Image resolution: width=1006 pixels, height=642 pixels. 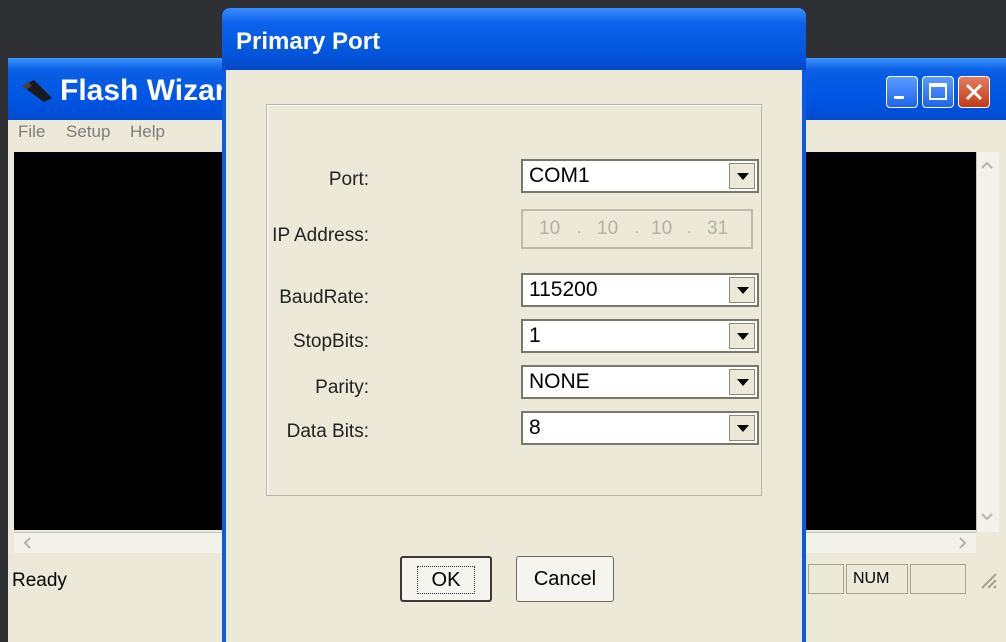 I want to click on databits-label: Data Bits:, so click(x=327, y=431).